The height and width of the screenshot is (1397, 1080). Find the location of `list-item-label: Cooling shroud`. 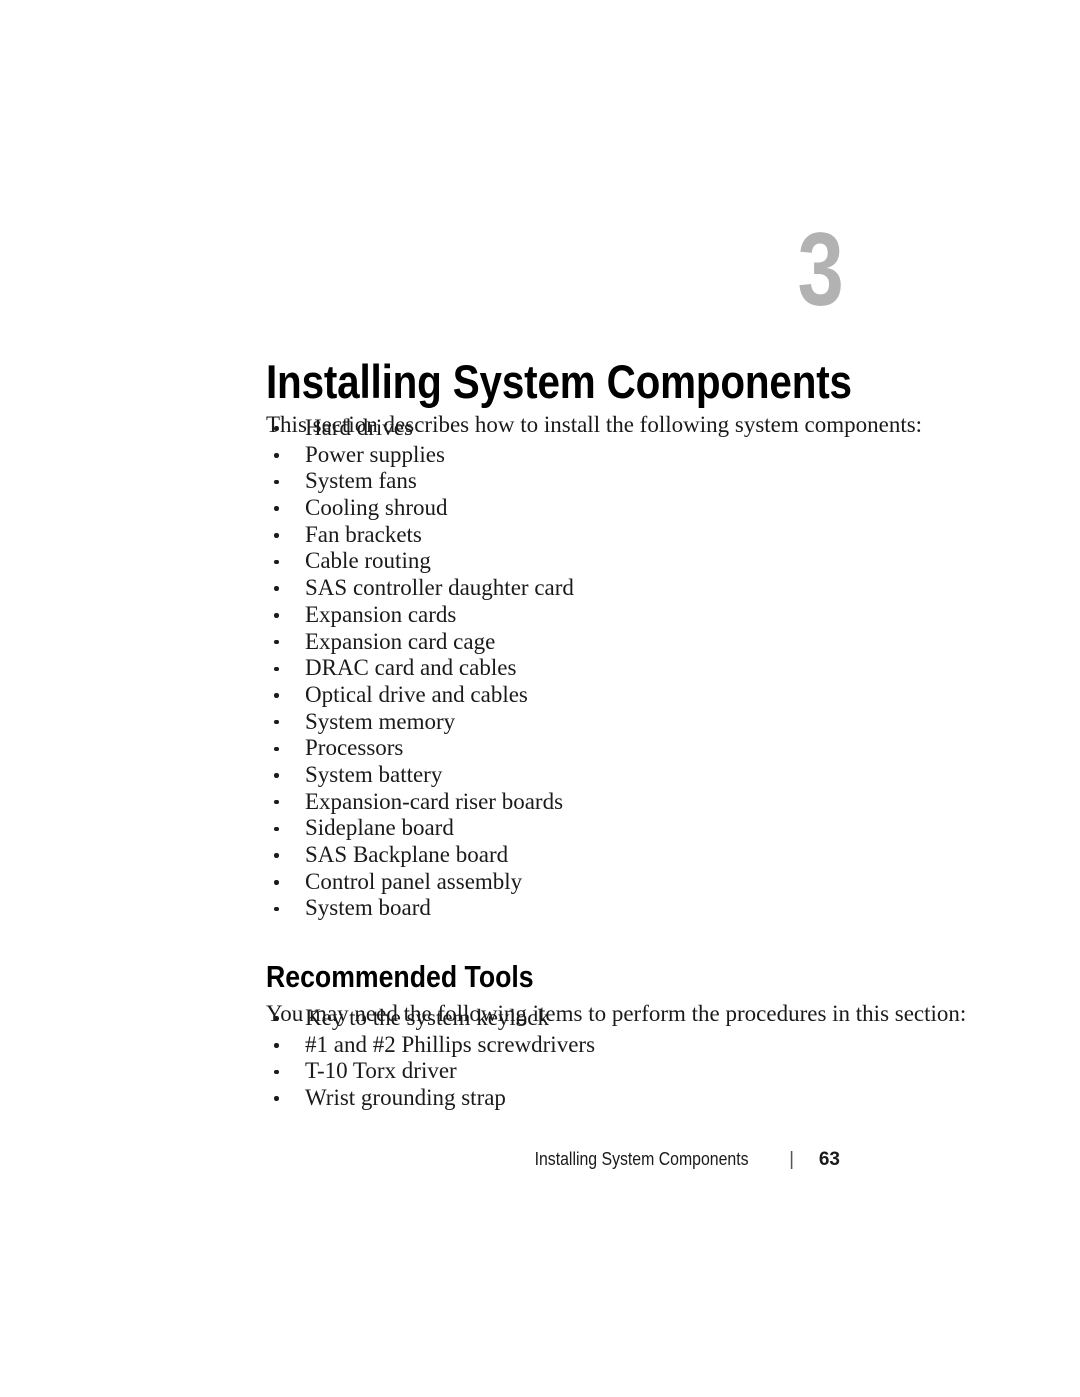

list-item-label: Cooling shroud is located at coordinates (376, 508).